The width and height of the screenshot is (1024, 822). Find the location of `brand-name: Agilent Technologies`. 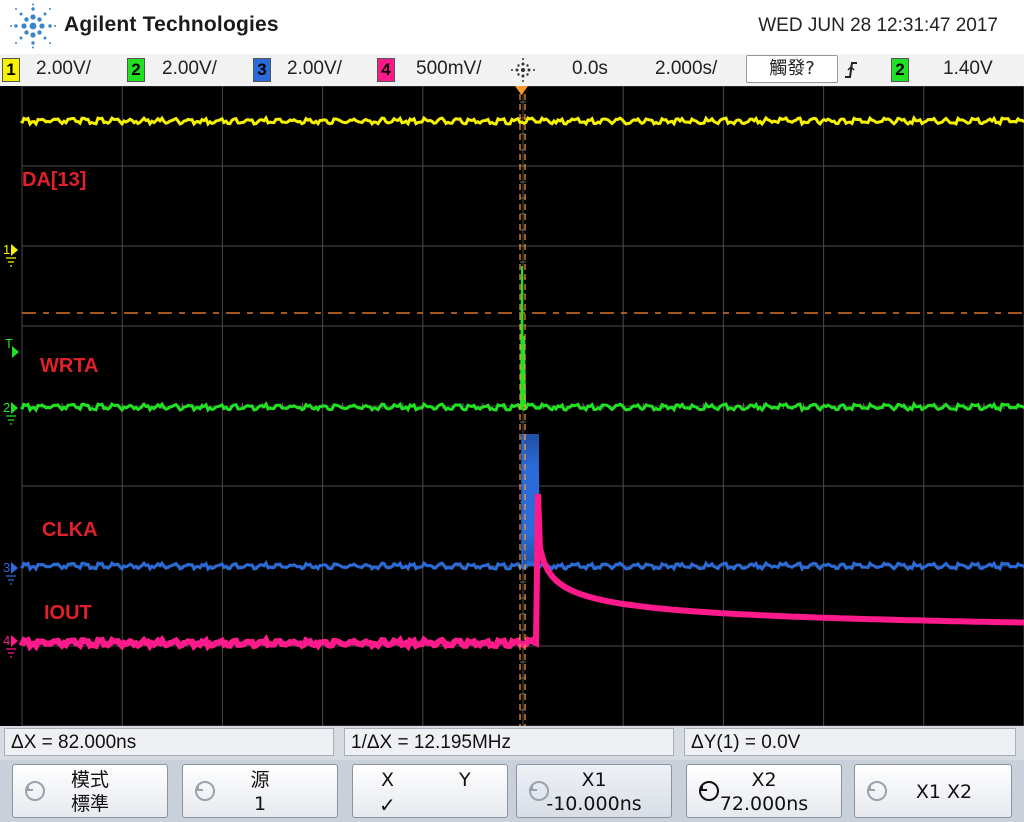

brand-name: Agilent Technologies is located at coordinates (171, 24).